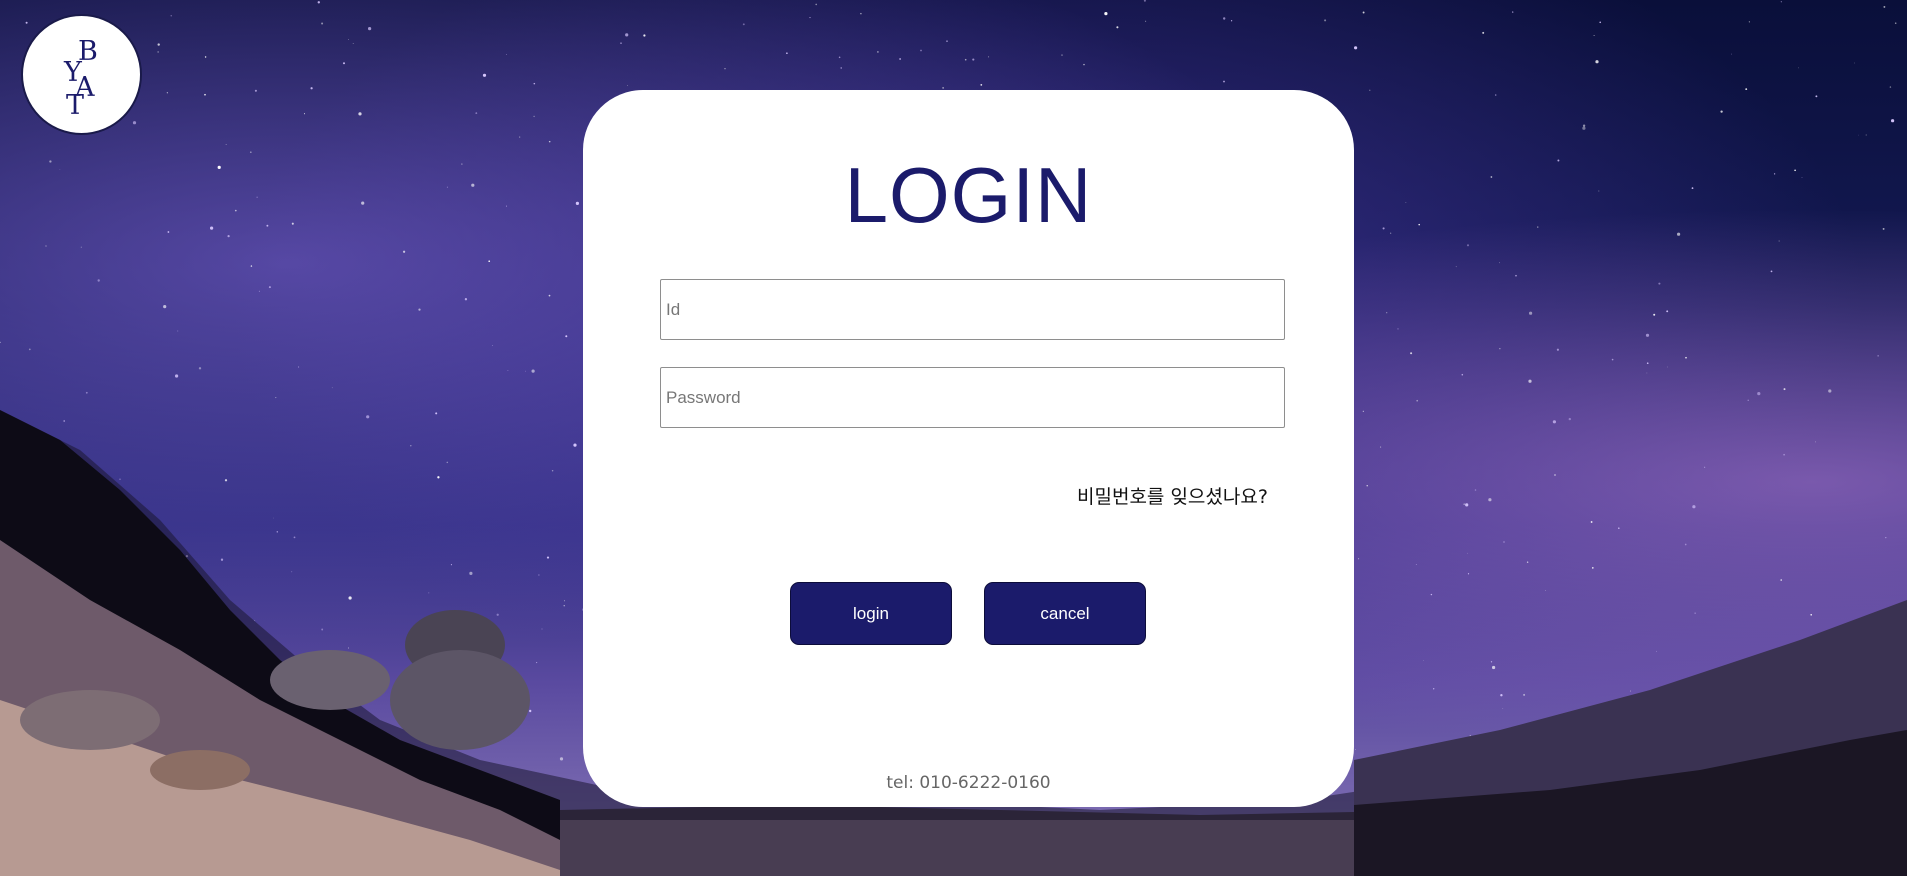 This screenshot has width=1907, height=876. Describe the element at coordinates (972, 309) in the screenshot. I see `id-input` at that location.